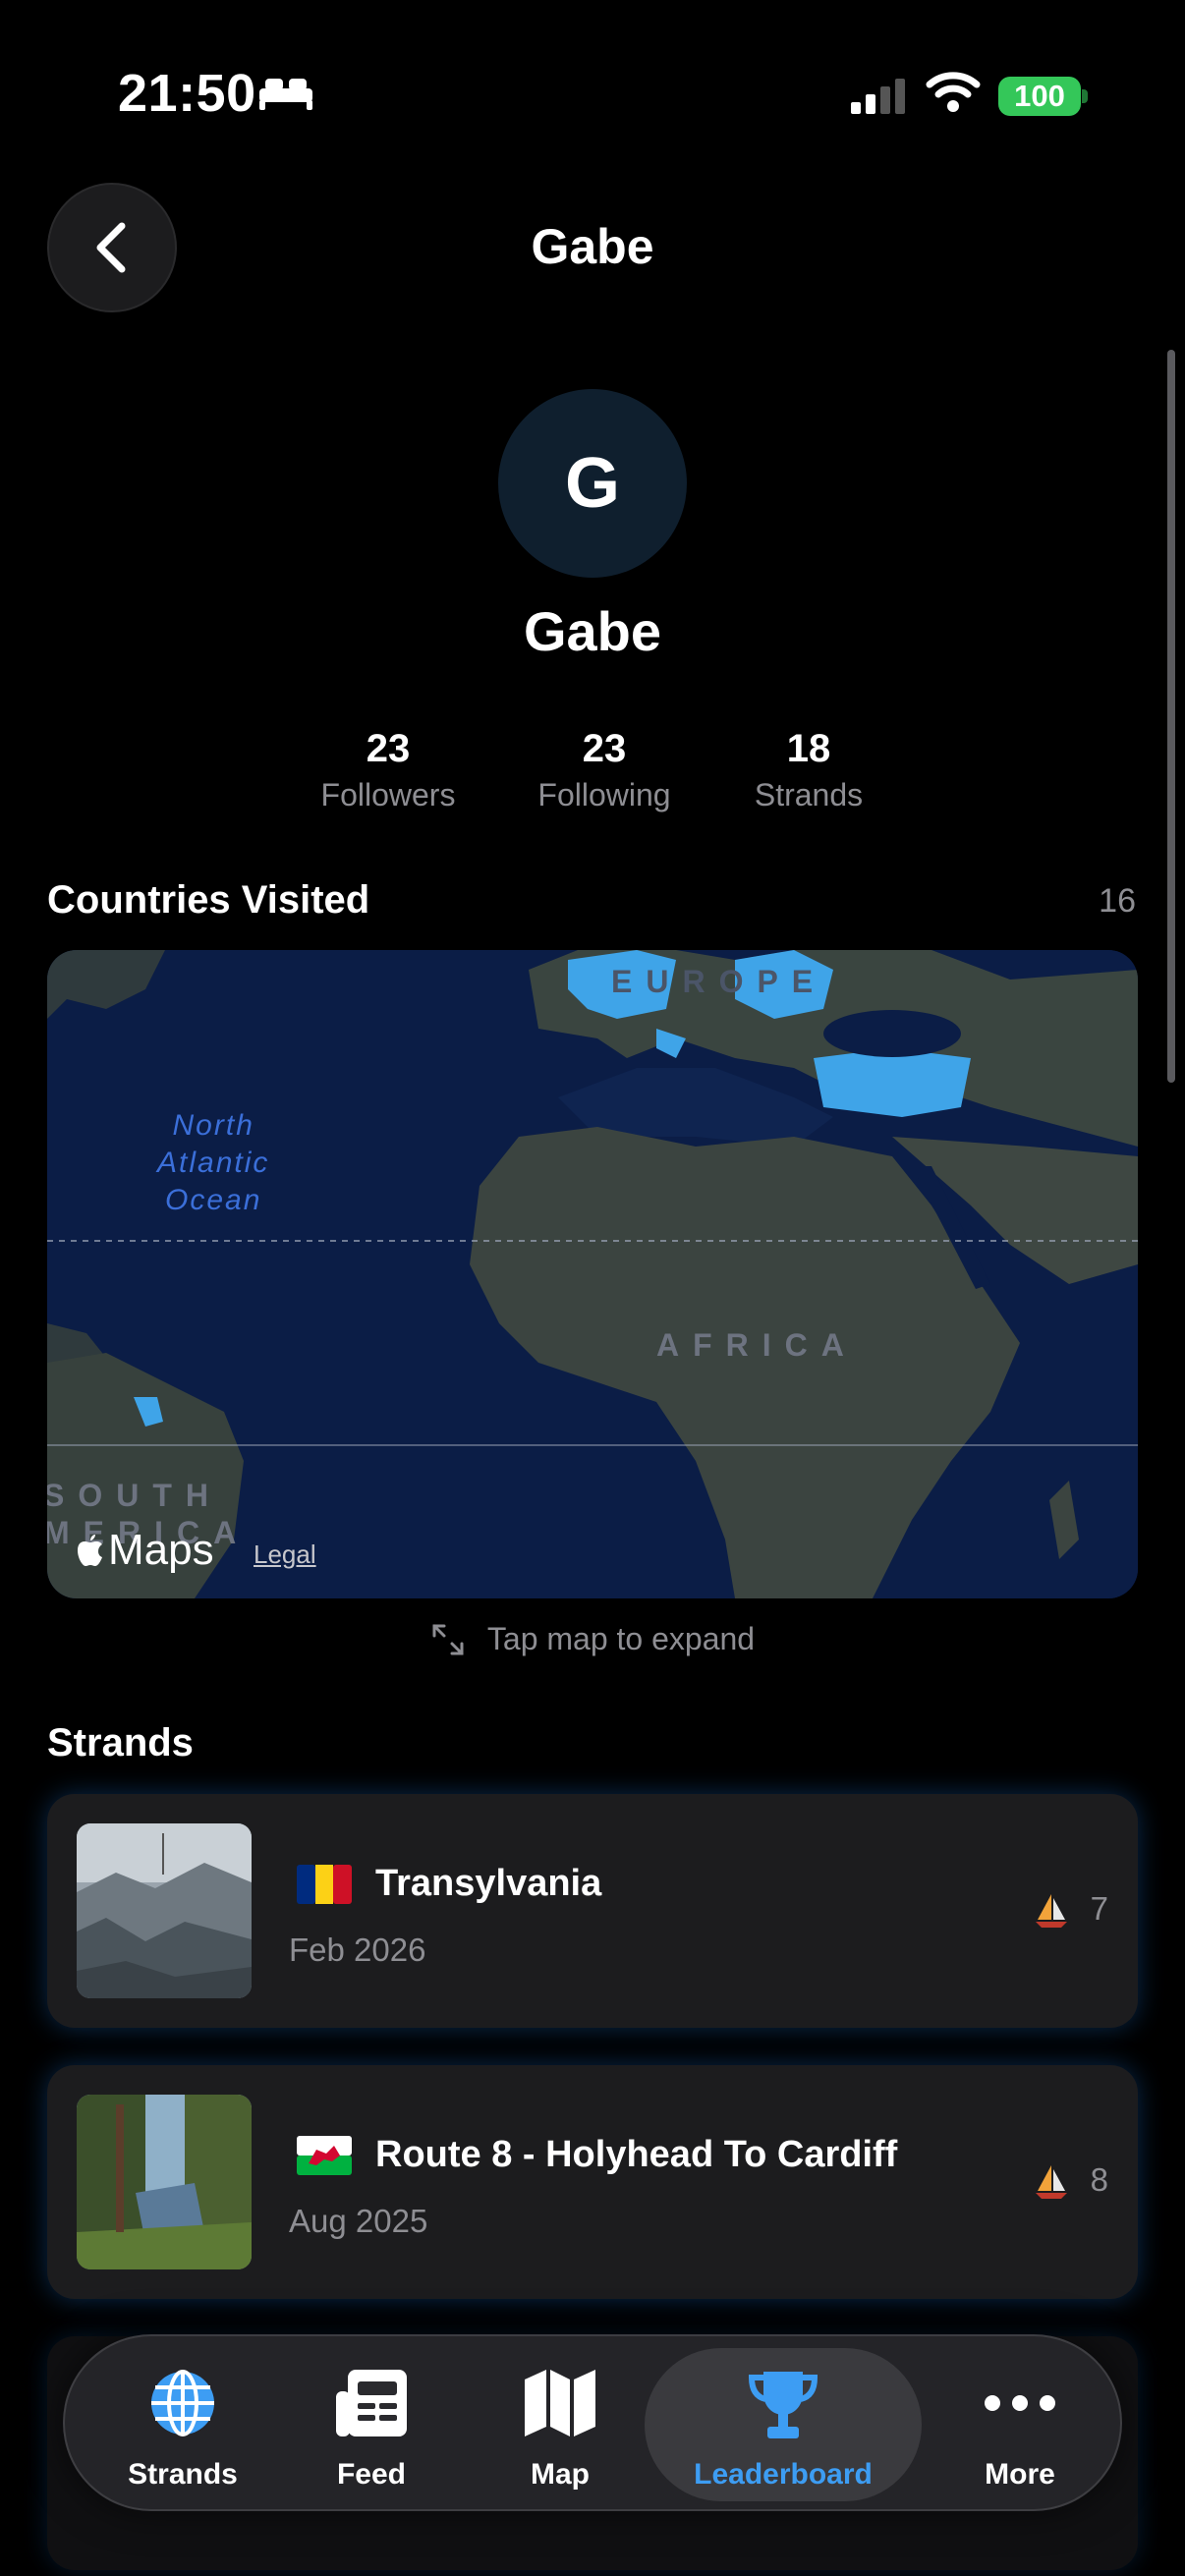 This screenshot has height=2576, width=1185. What do you see at coordinates (1171, 716) in the screenshot?
I see `scrollbar` at bounding box center [1171, 716].